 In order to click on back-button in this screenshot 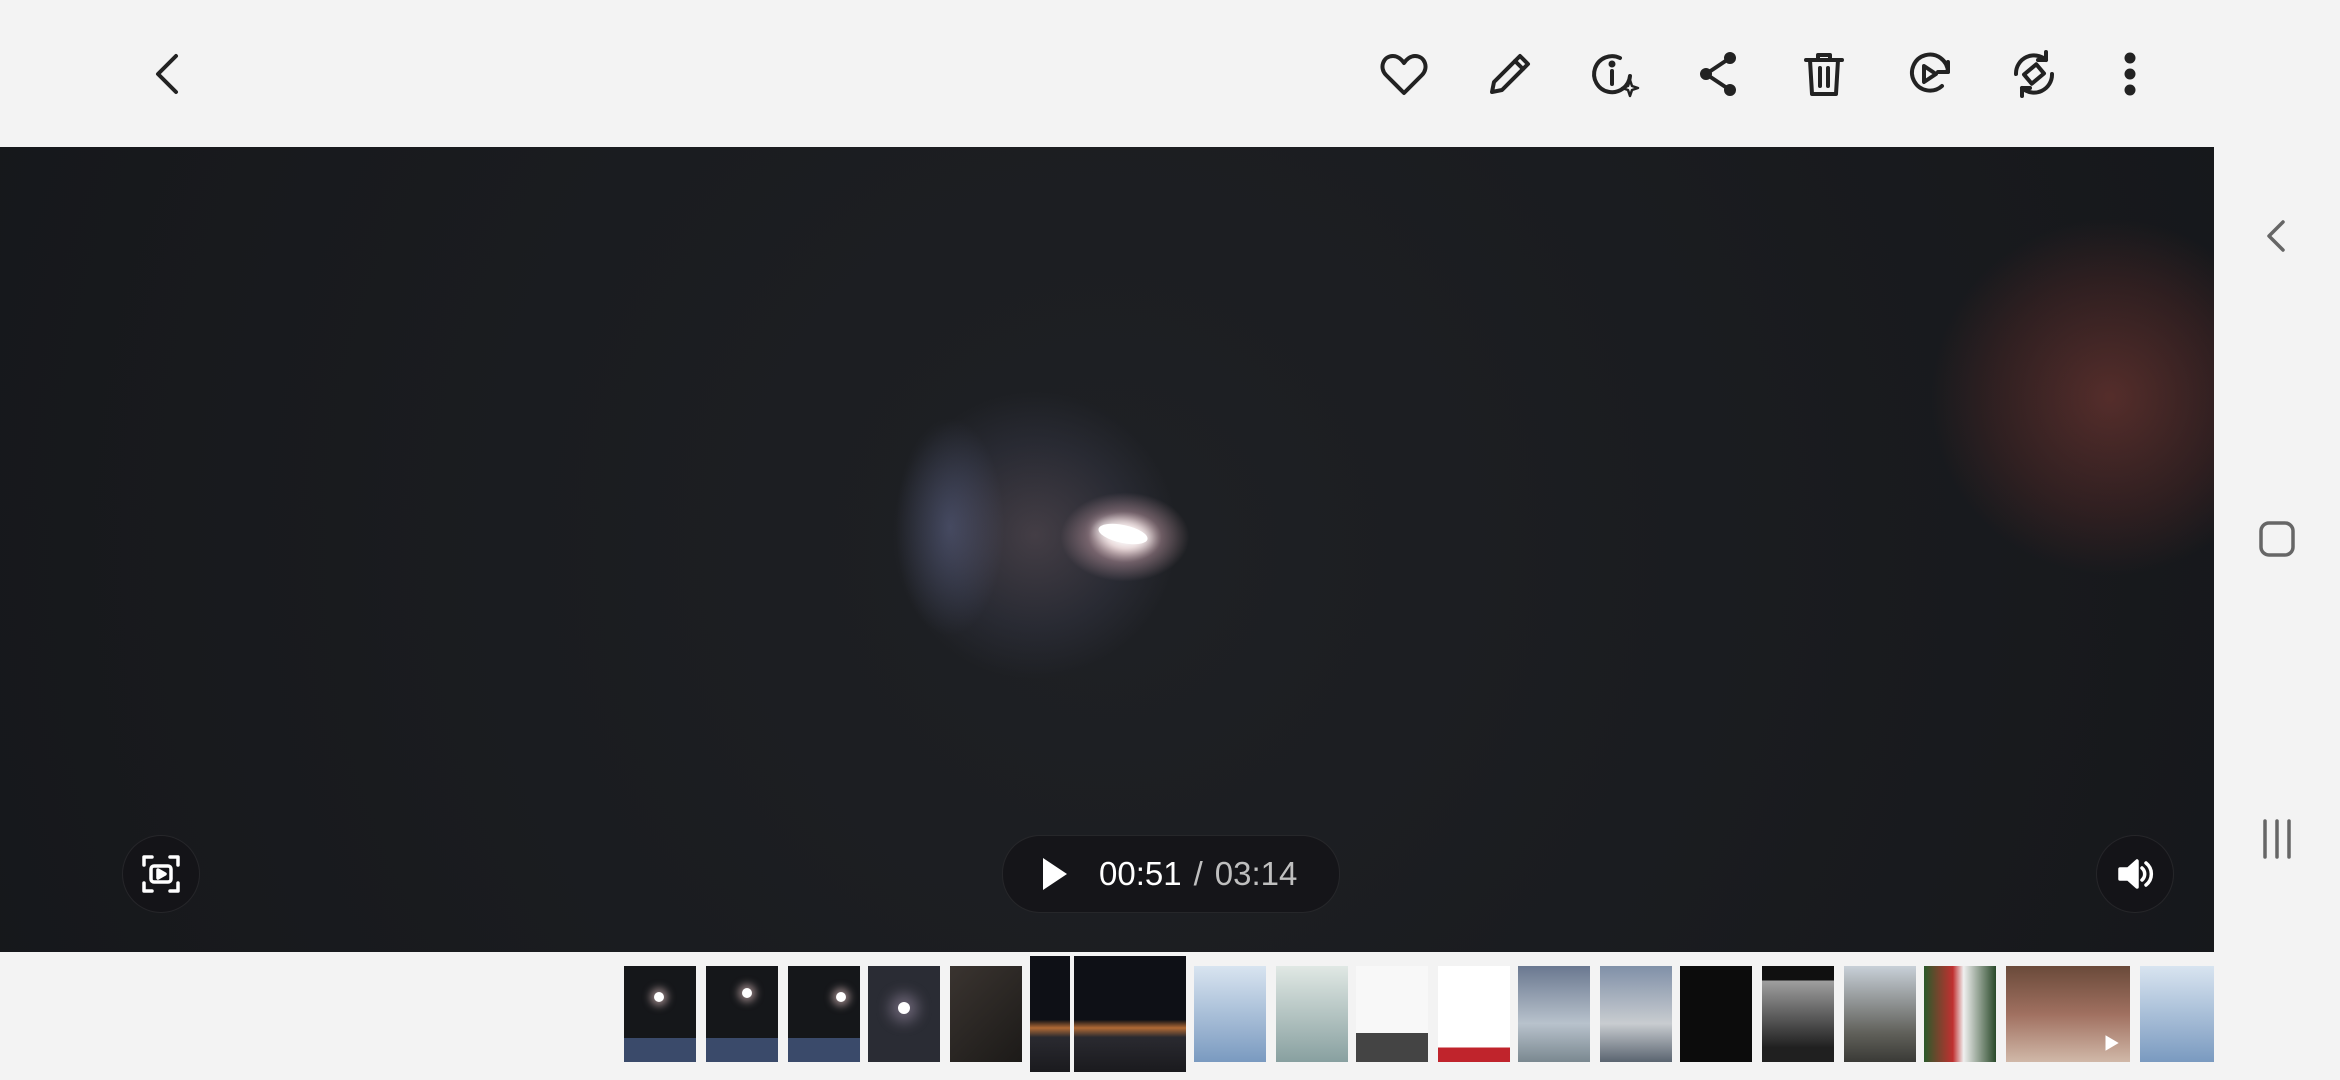, I will do `click(168, 74)`.